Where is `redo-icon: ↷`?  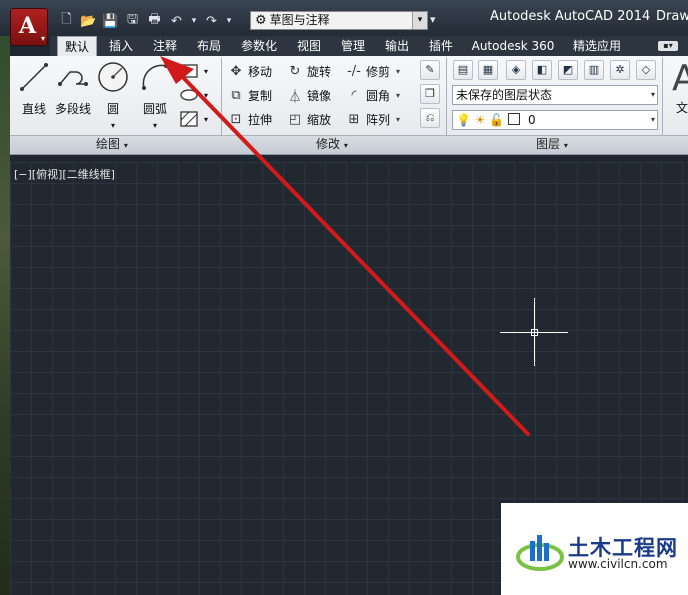
redo-icon: ↷ is located at coordinates (211, 21).